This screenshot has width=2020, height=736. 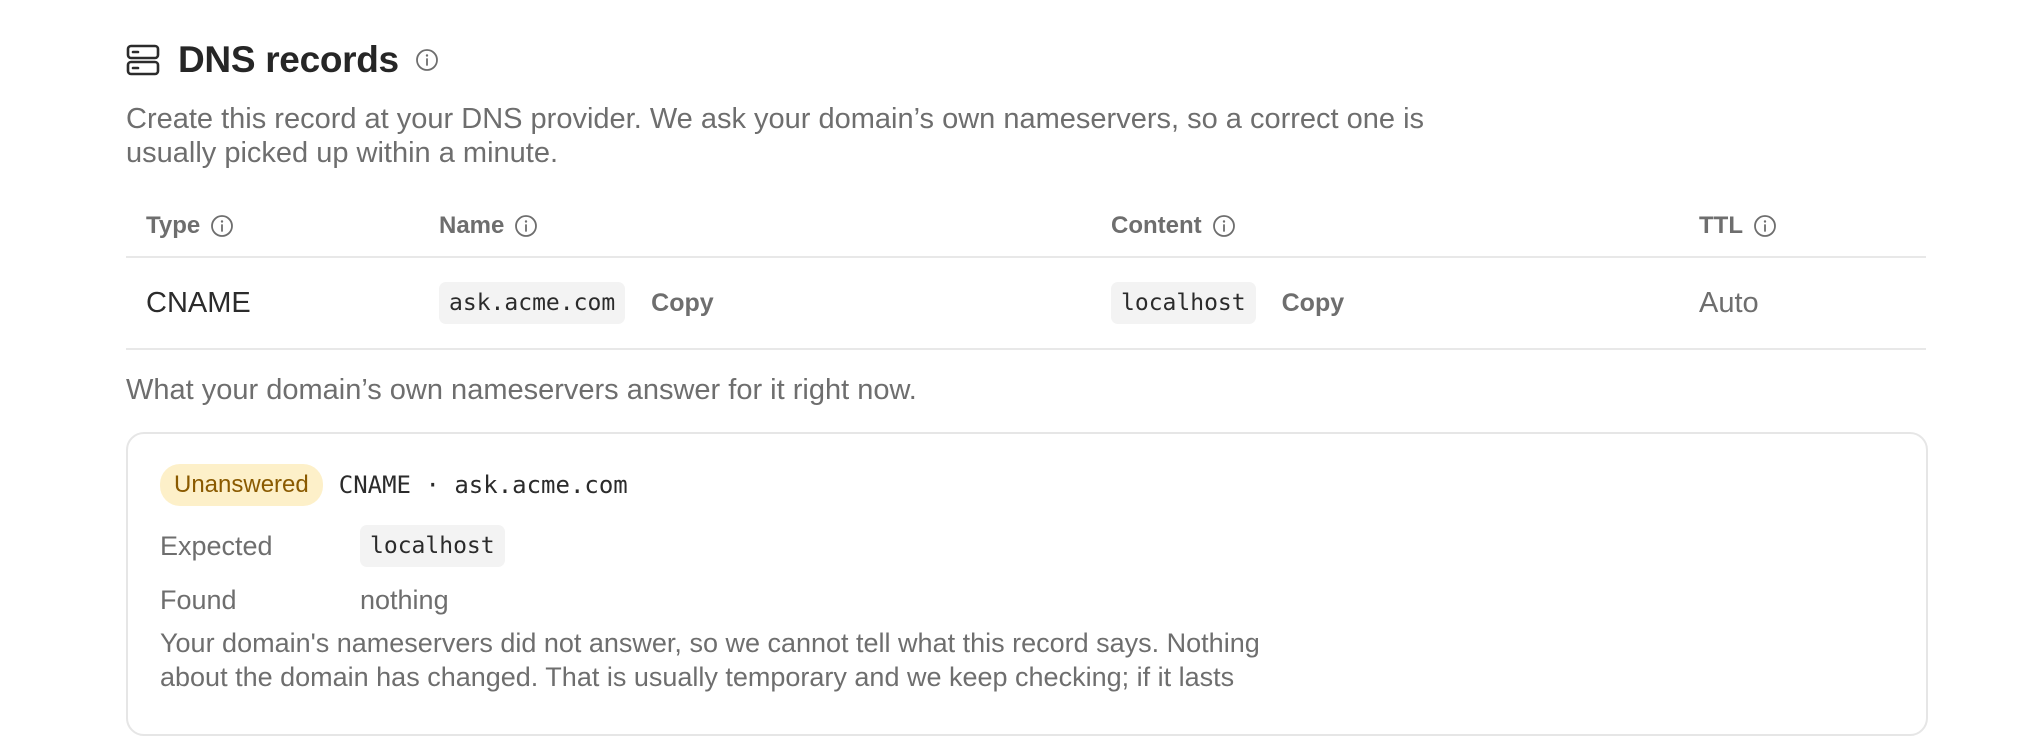 I want to click on column-header-ttl: TTL, so click(x=1738, y=226).